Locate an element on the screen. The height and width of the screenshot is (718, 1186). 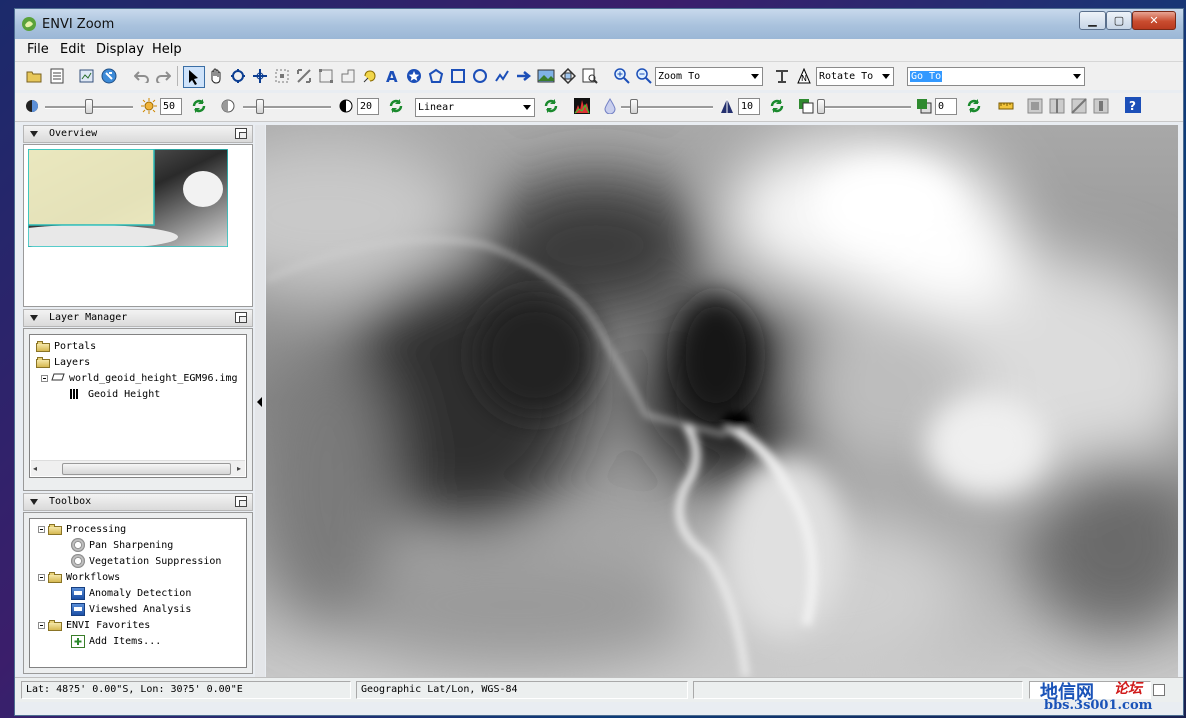
measure-ruler-icon is located at coordinates (1006, 106).